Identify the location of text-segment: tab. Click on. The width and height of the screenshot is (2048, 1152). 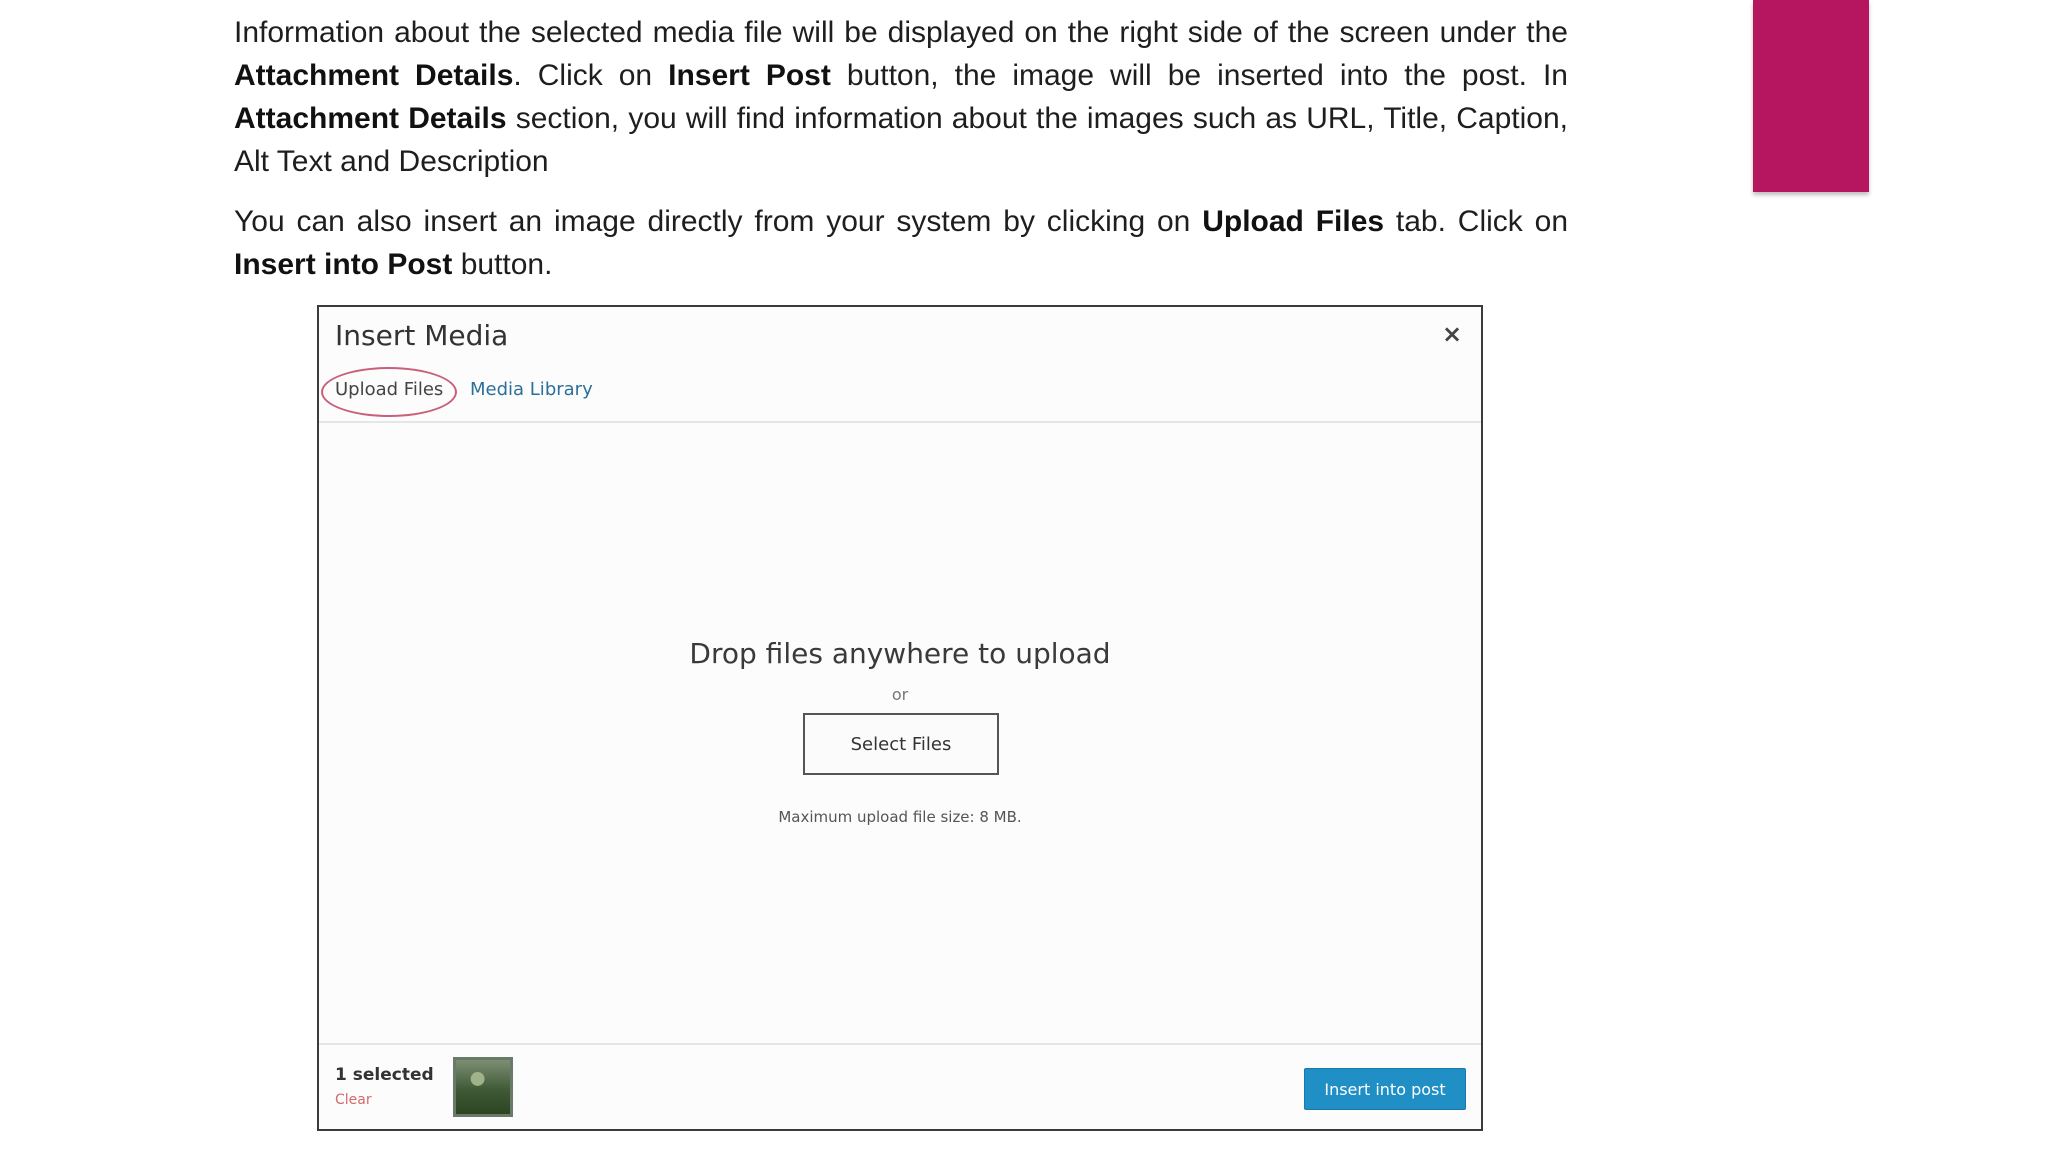
(1476, 221).